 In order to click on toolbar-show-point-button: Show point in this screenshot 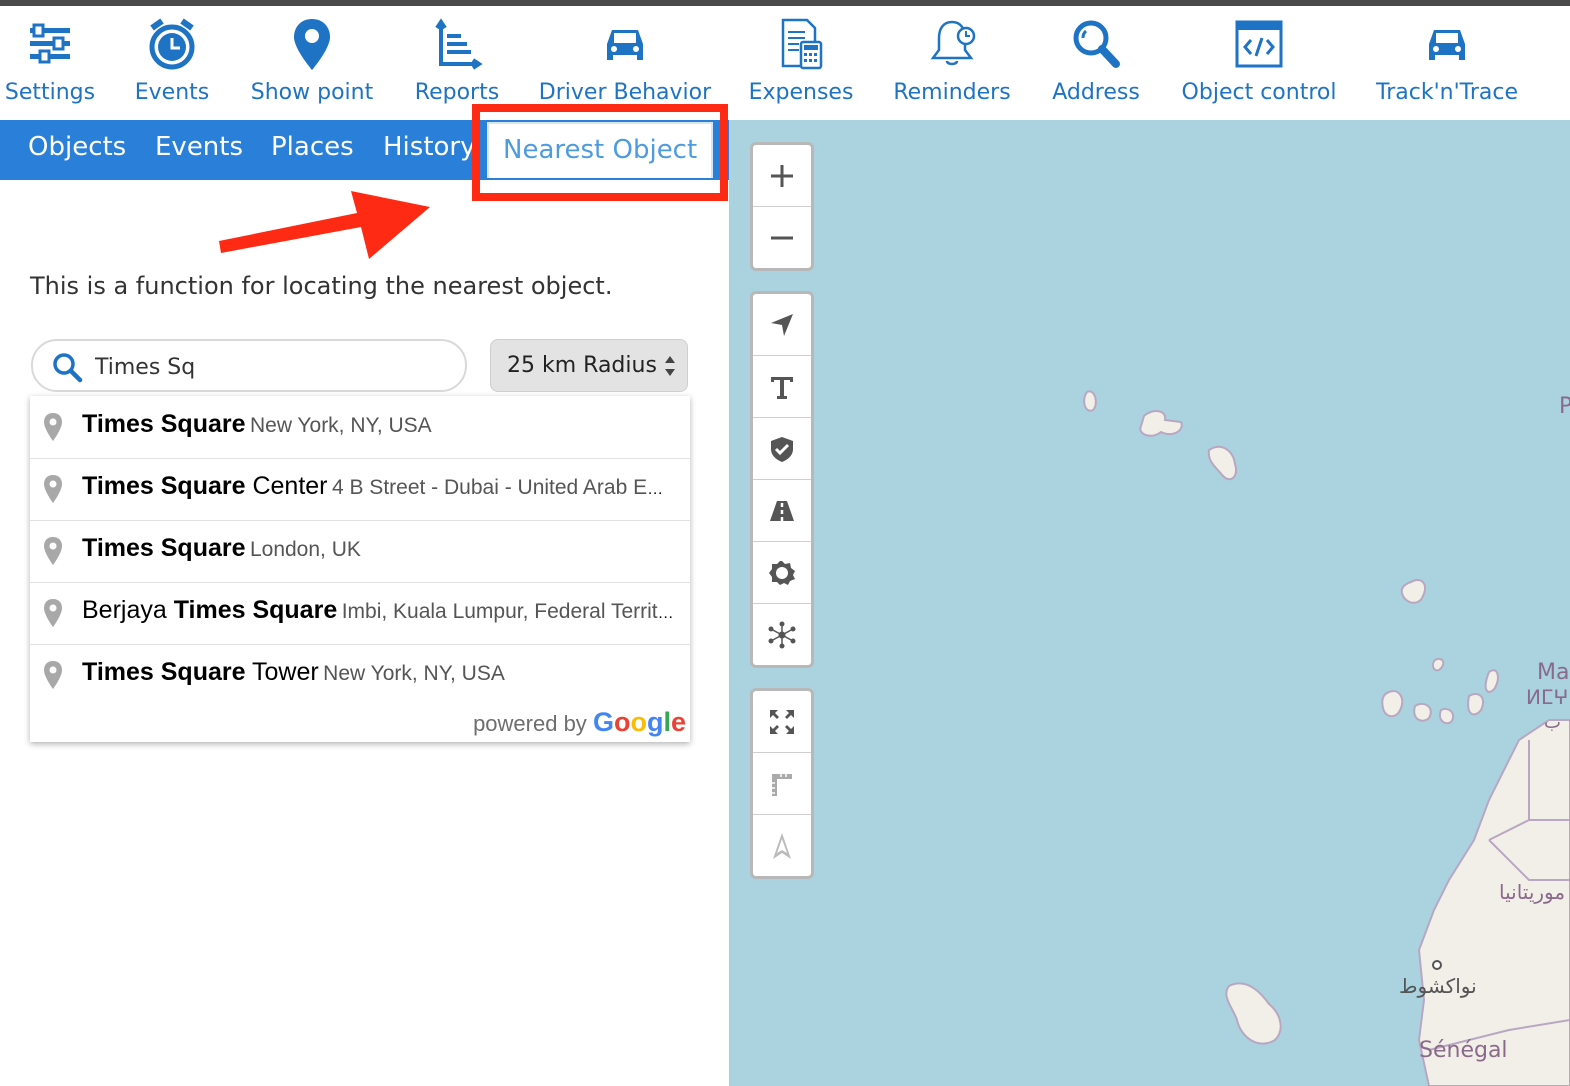, I will do `click(312, 63)`.